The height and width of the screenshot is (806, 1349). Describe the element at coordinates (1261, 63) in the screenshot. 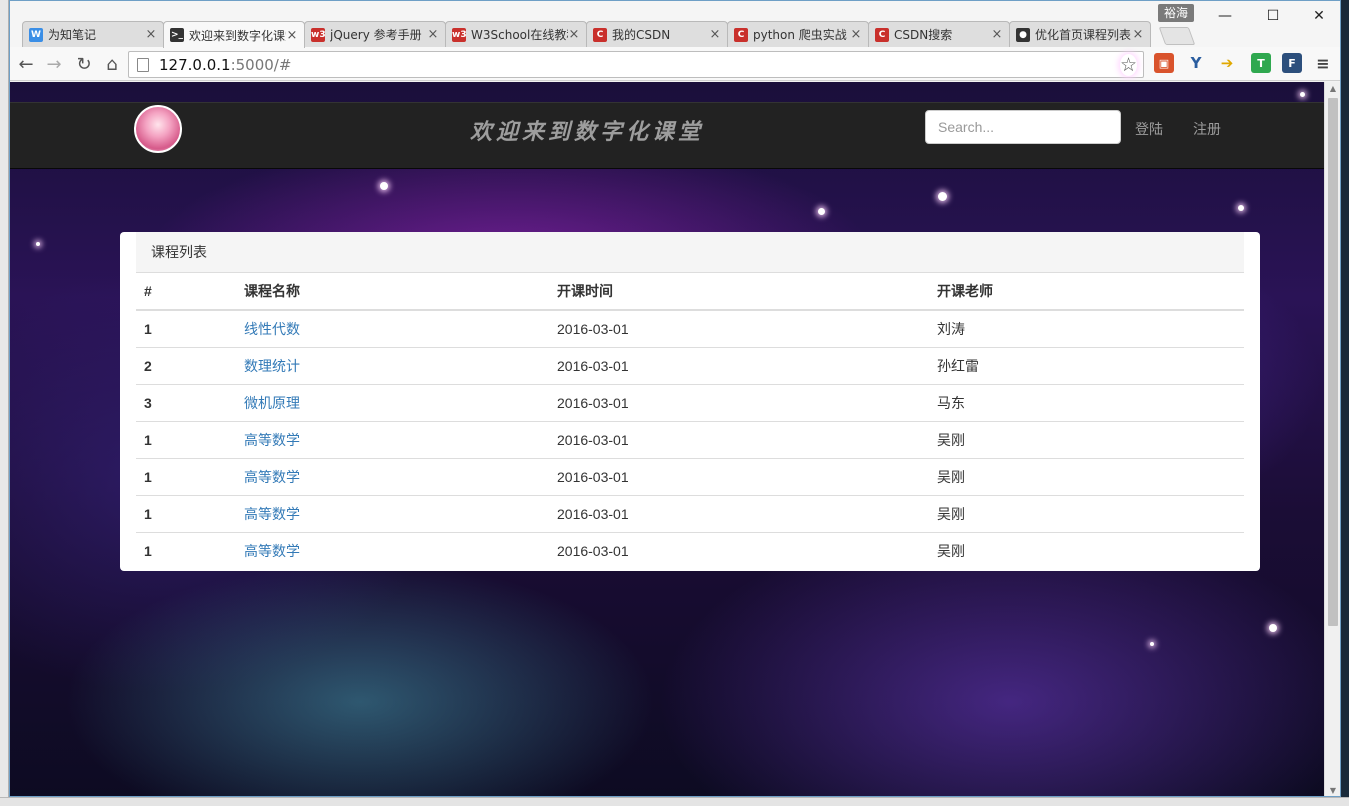

I see `shield-extension-icon: T` at that location.